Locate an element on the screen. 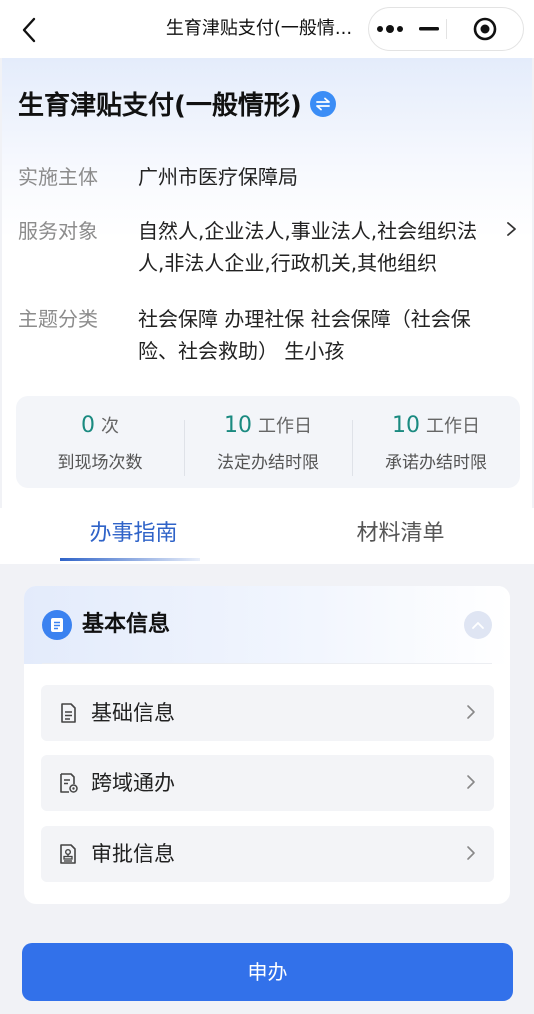 The image size is (534, 1014). collapse-button is located at coordinates (478, 625).